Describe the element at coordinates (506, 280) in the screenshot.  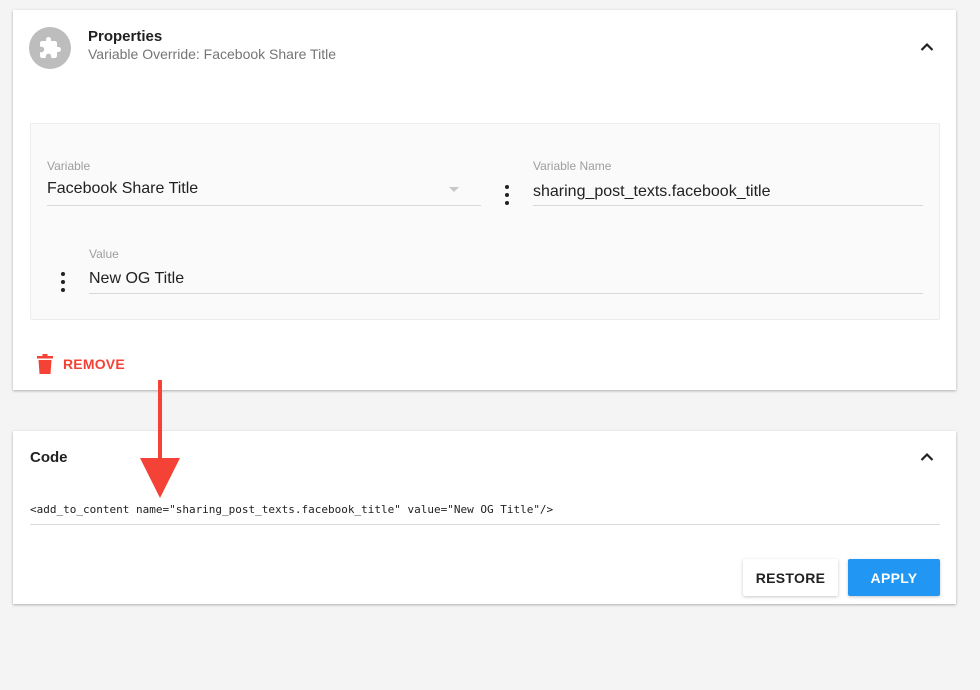
I see `value-input: New OG Title` at that location.